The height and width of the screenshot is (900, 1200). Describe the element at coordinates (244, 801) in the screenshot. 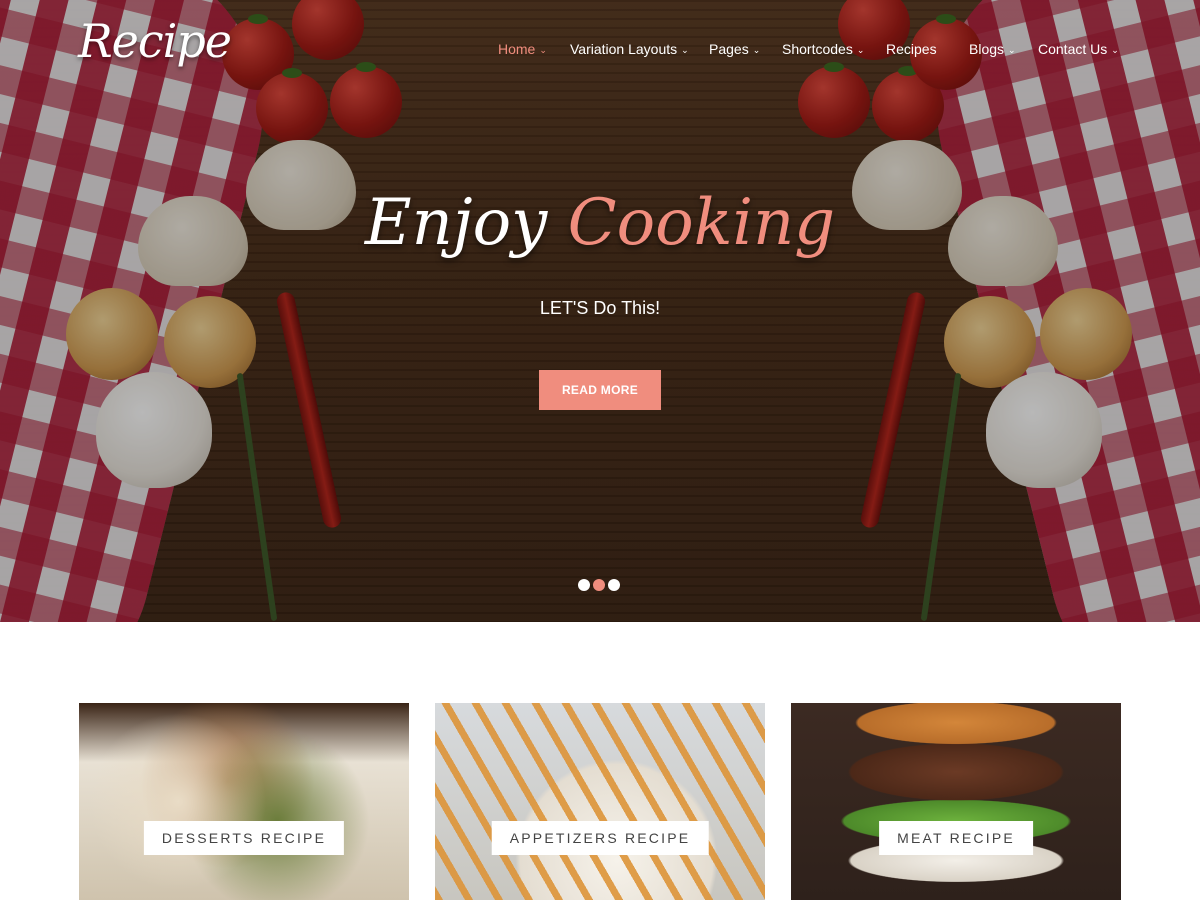

I see `category-card-desserts: DESSERTS RECIPE` at that location.